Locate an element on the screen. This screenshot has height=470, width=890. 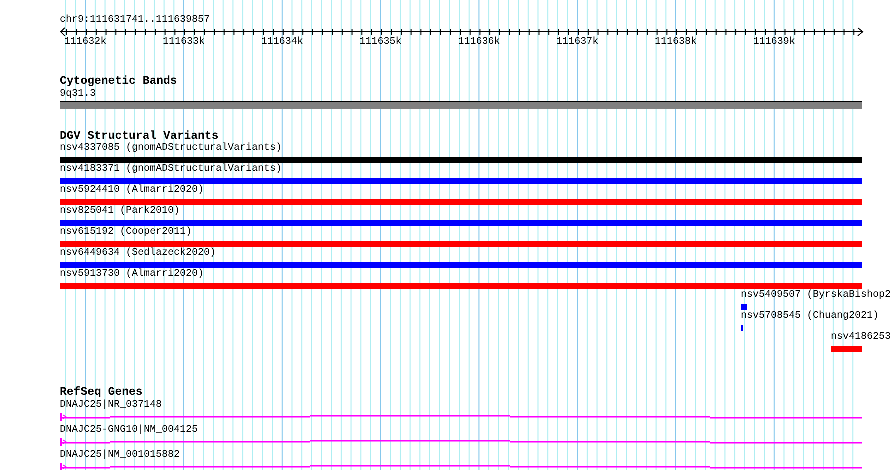
tick-label: 111634k is located at coordinates (282, 43).